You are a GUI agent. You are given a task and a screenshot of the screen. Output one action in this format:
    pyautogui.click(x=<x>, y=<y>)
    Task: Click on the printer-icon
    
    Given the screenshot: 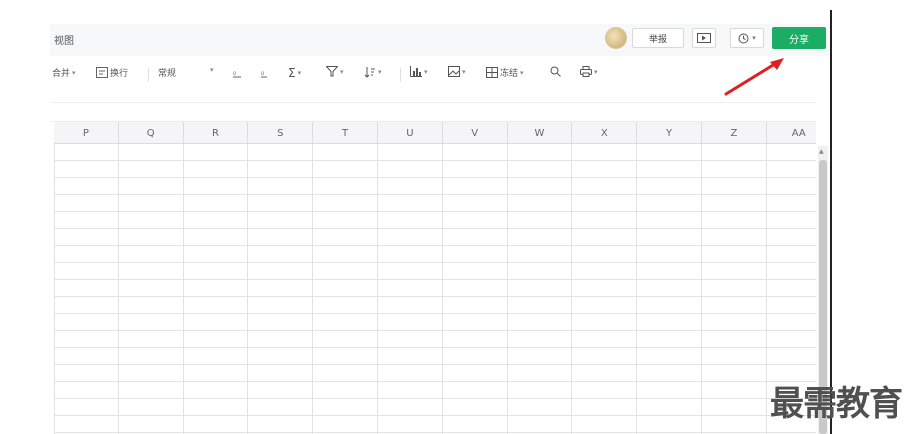 What is the action you would take?
    pyautogui.click(x=586, y=71)
    